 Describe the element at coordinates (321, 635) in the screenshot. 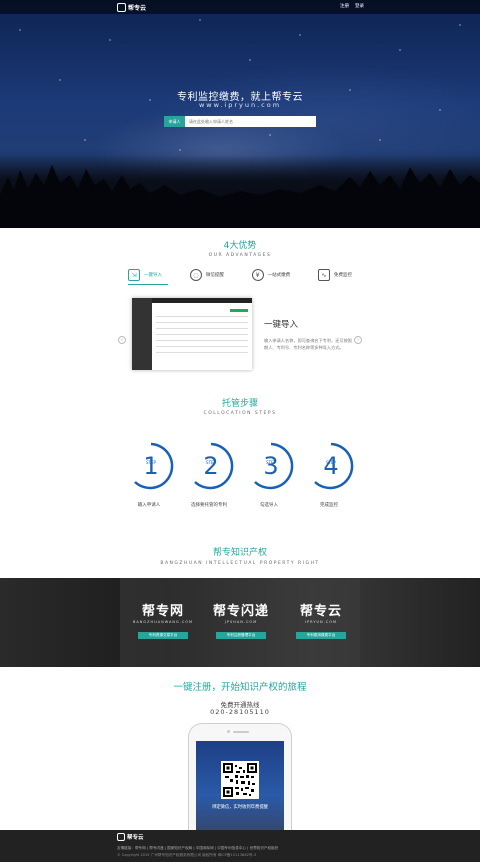

I see `brand-button: 专利费用缴费平台` at that location.